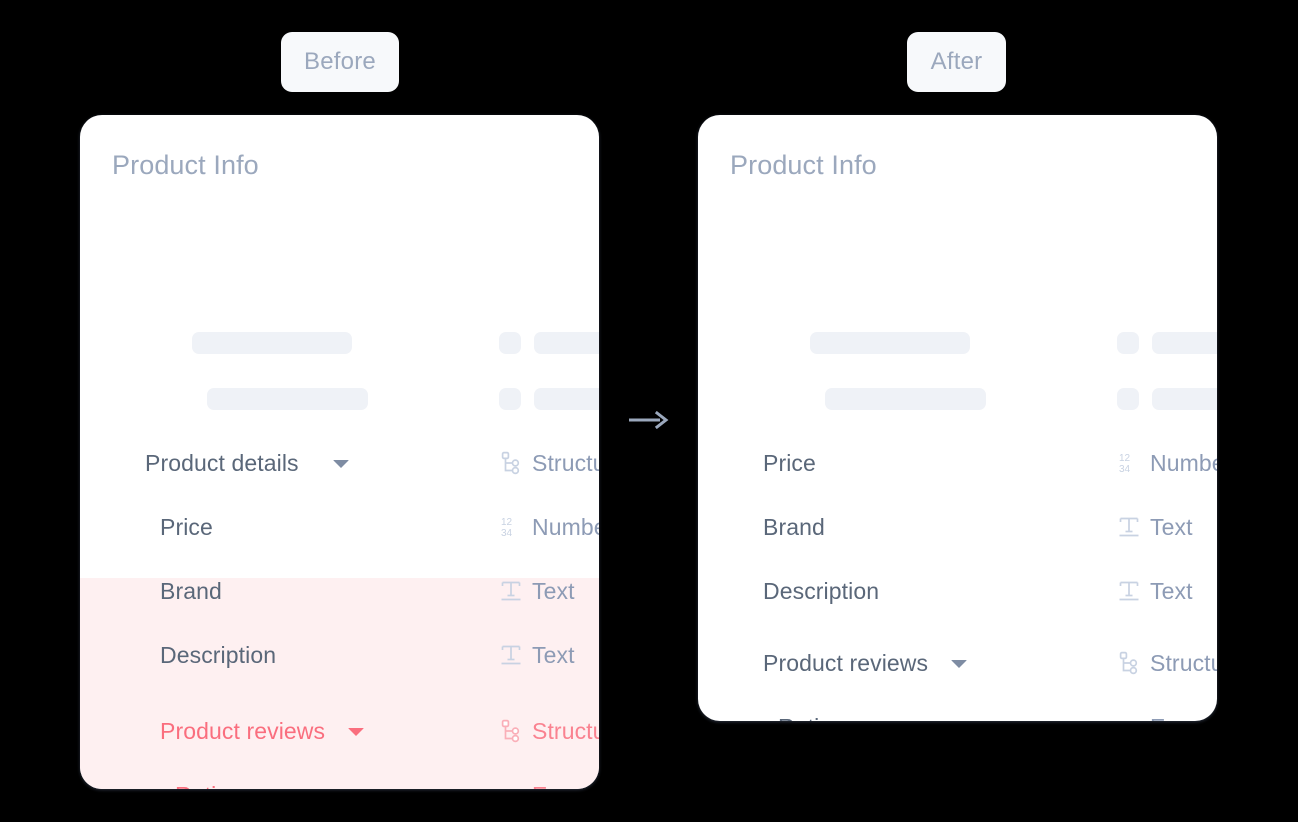 This screenshot has height=822, width=1298. Describe the element at coordinates (649, 420) in the screenshot. I see `right-arrow-icon` at that location.